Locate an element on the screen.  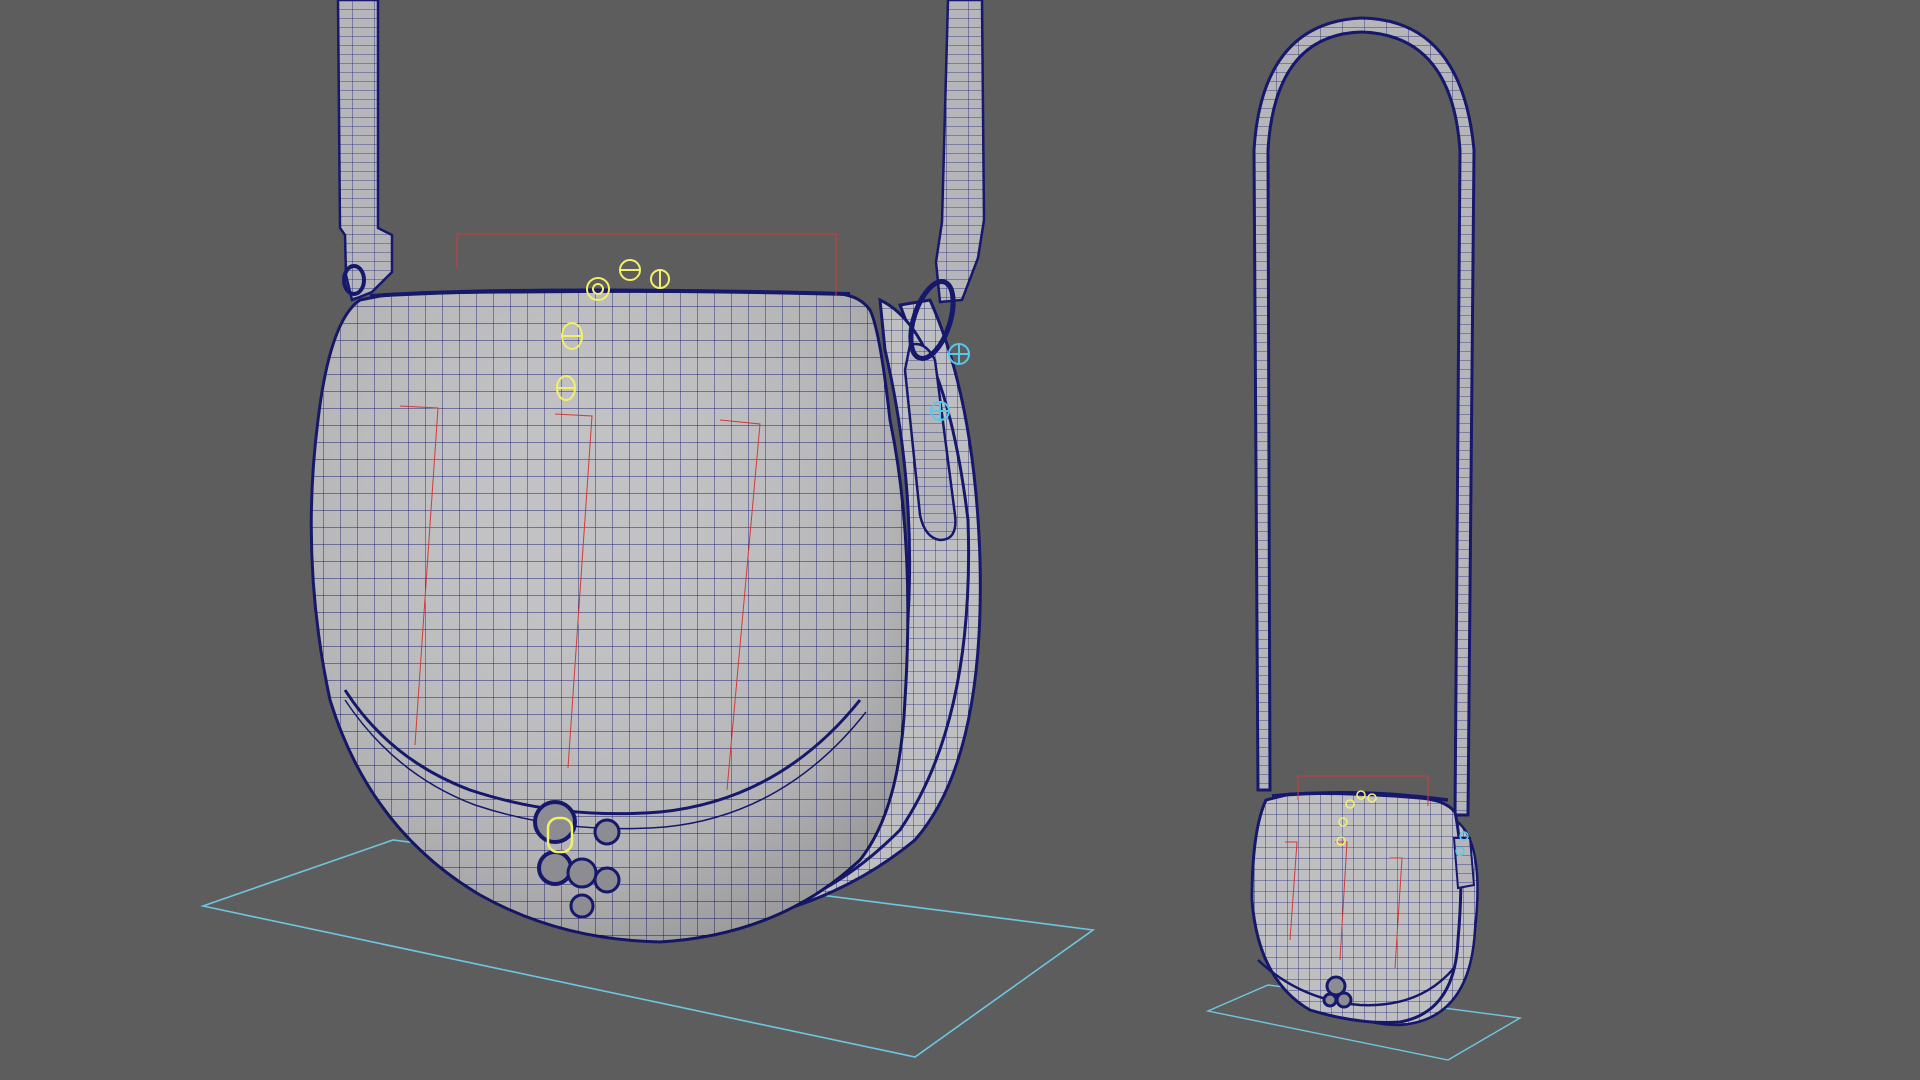
strap-left is located at coordinates (365, 151).